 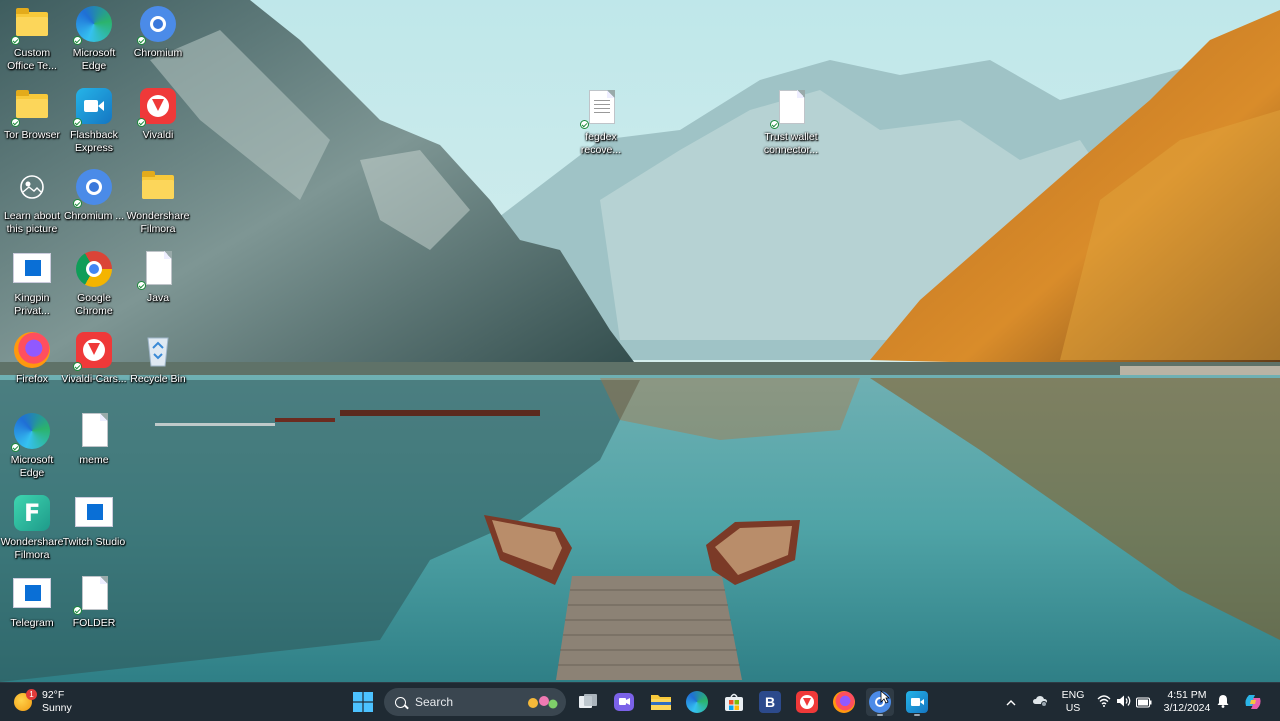 What do you see at coordinates (158, 379) in the screenshot?
I see `icon-label: Recycle Bin` at bounding box center [158, 379].